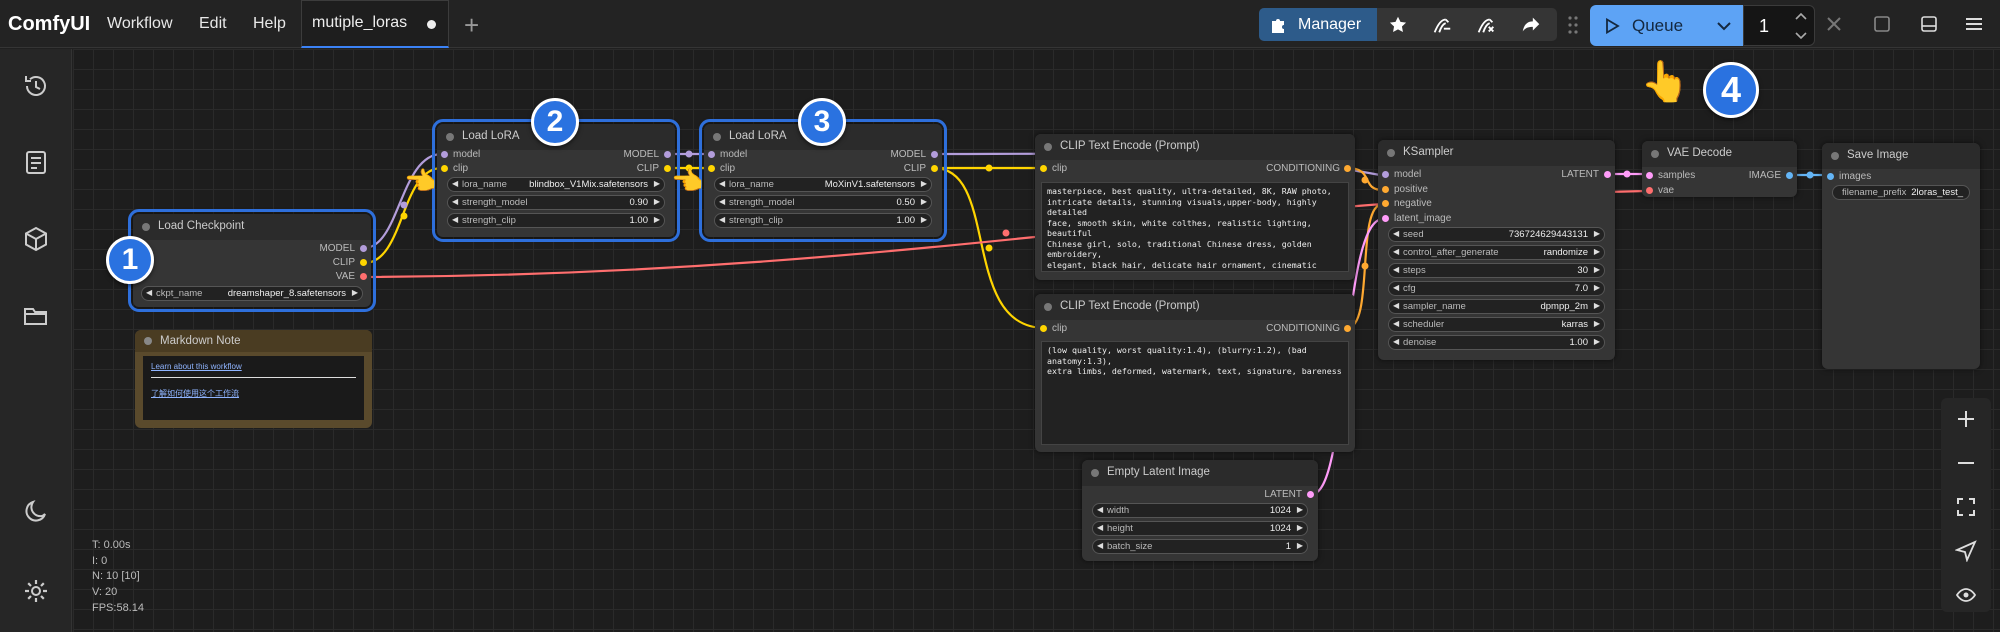 The height and width of the screenshot is (632, 2000). What do you see at coordinates (471, 25) in the screenshot?
I see `new-tab-plus-icon: +` at bounding box center [471, 25].